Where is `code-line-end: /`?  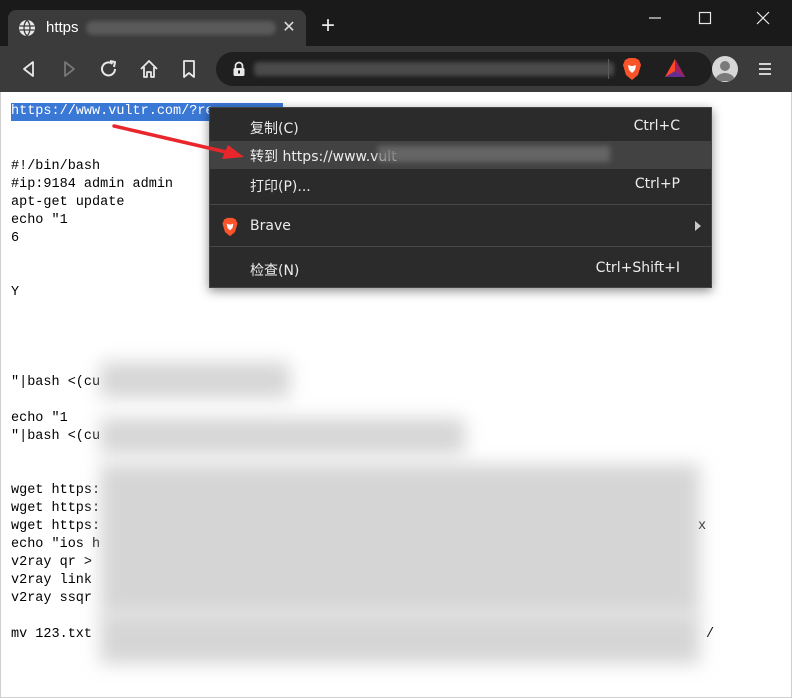
code-line-end: / is located at coordinates (710, 634).